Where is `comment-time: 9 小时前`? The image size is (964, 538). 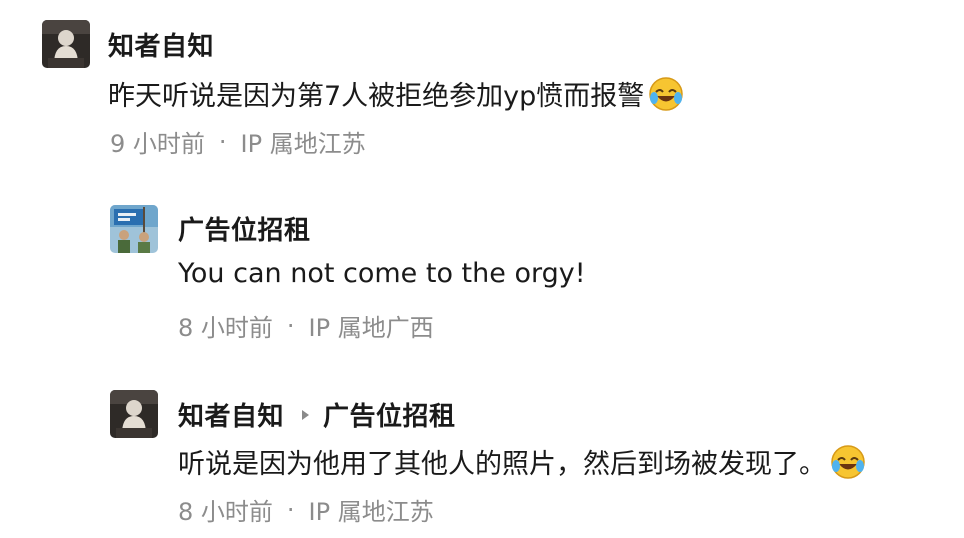
comment-time: 9 小时前 is located at coordinates (157, 144).